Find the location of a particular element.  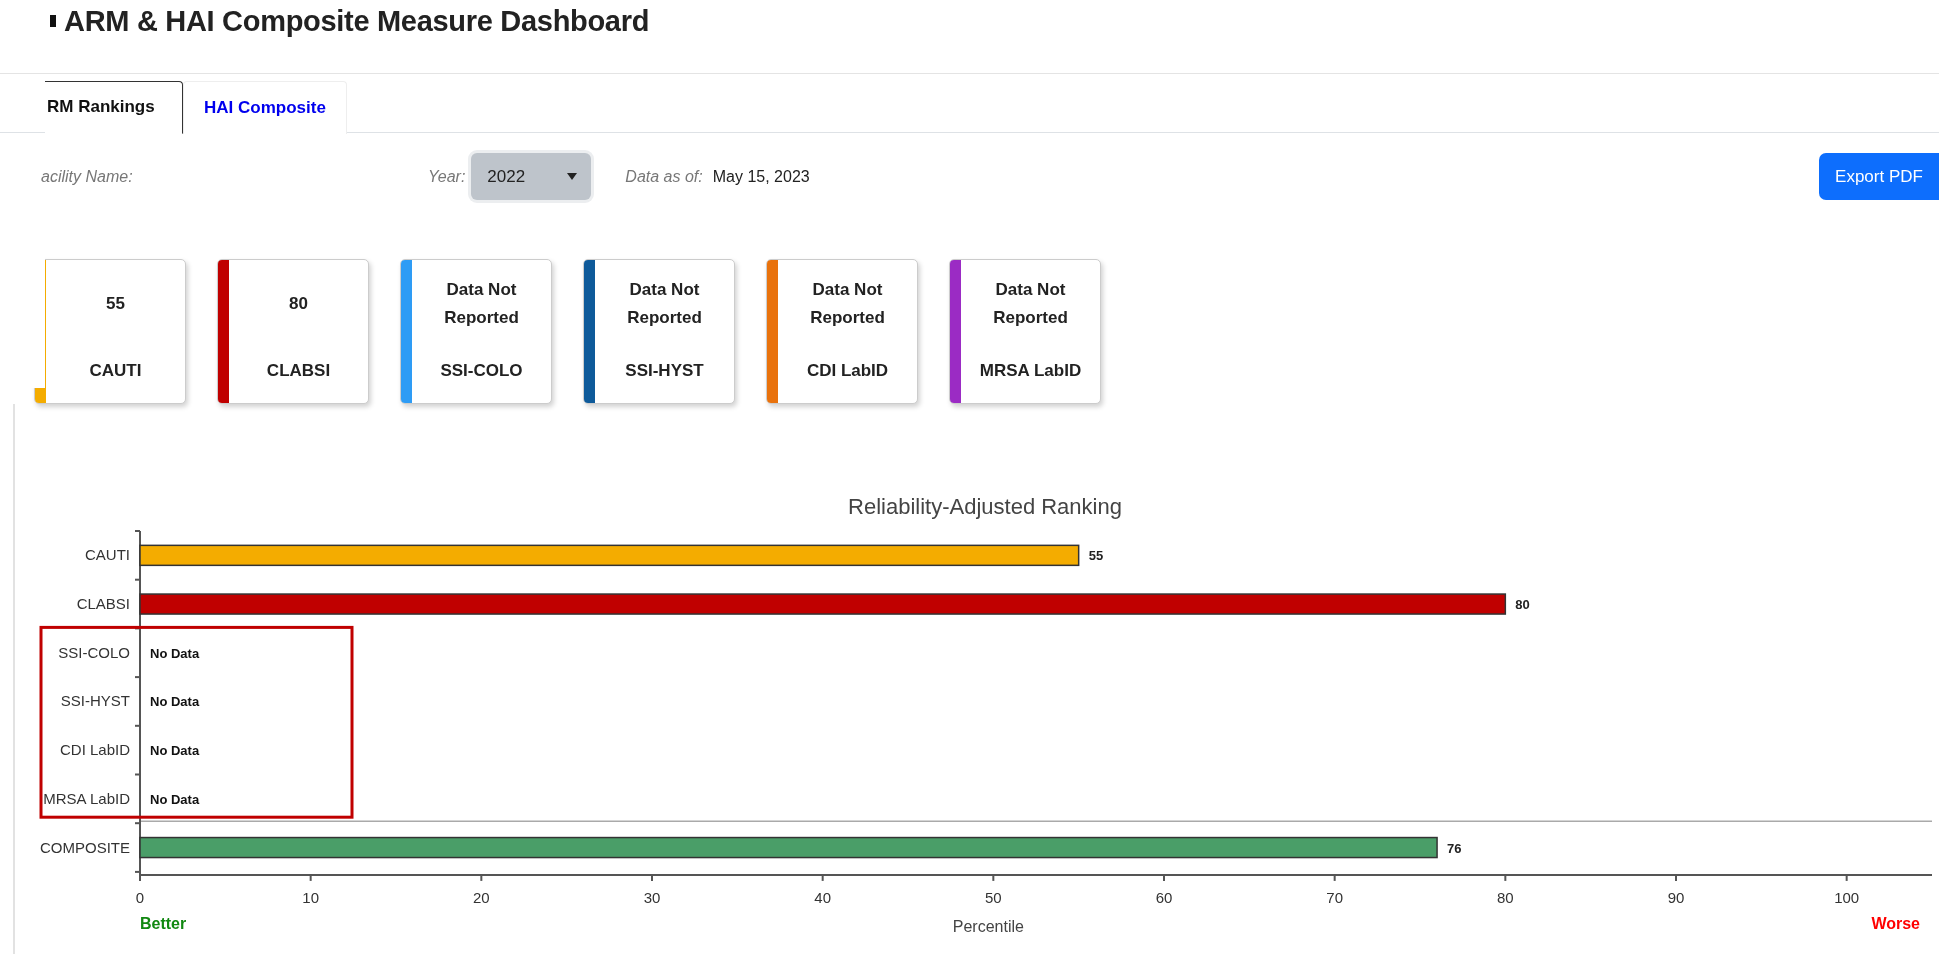

tick-label: 90 is located at coordinates (1676, 897).